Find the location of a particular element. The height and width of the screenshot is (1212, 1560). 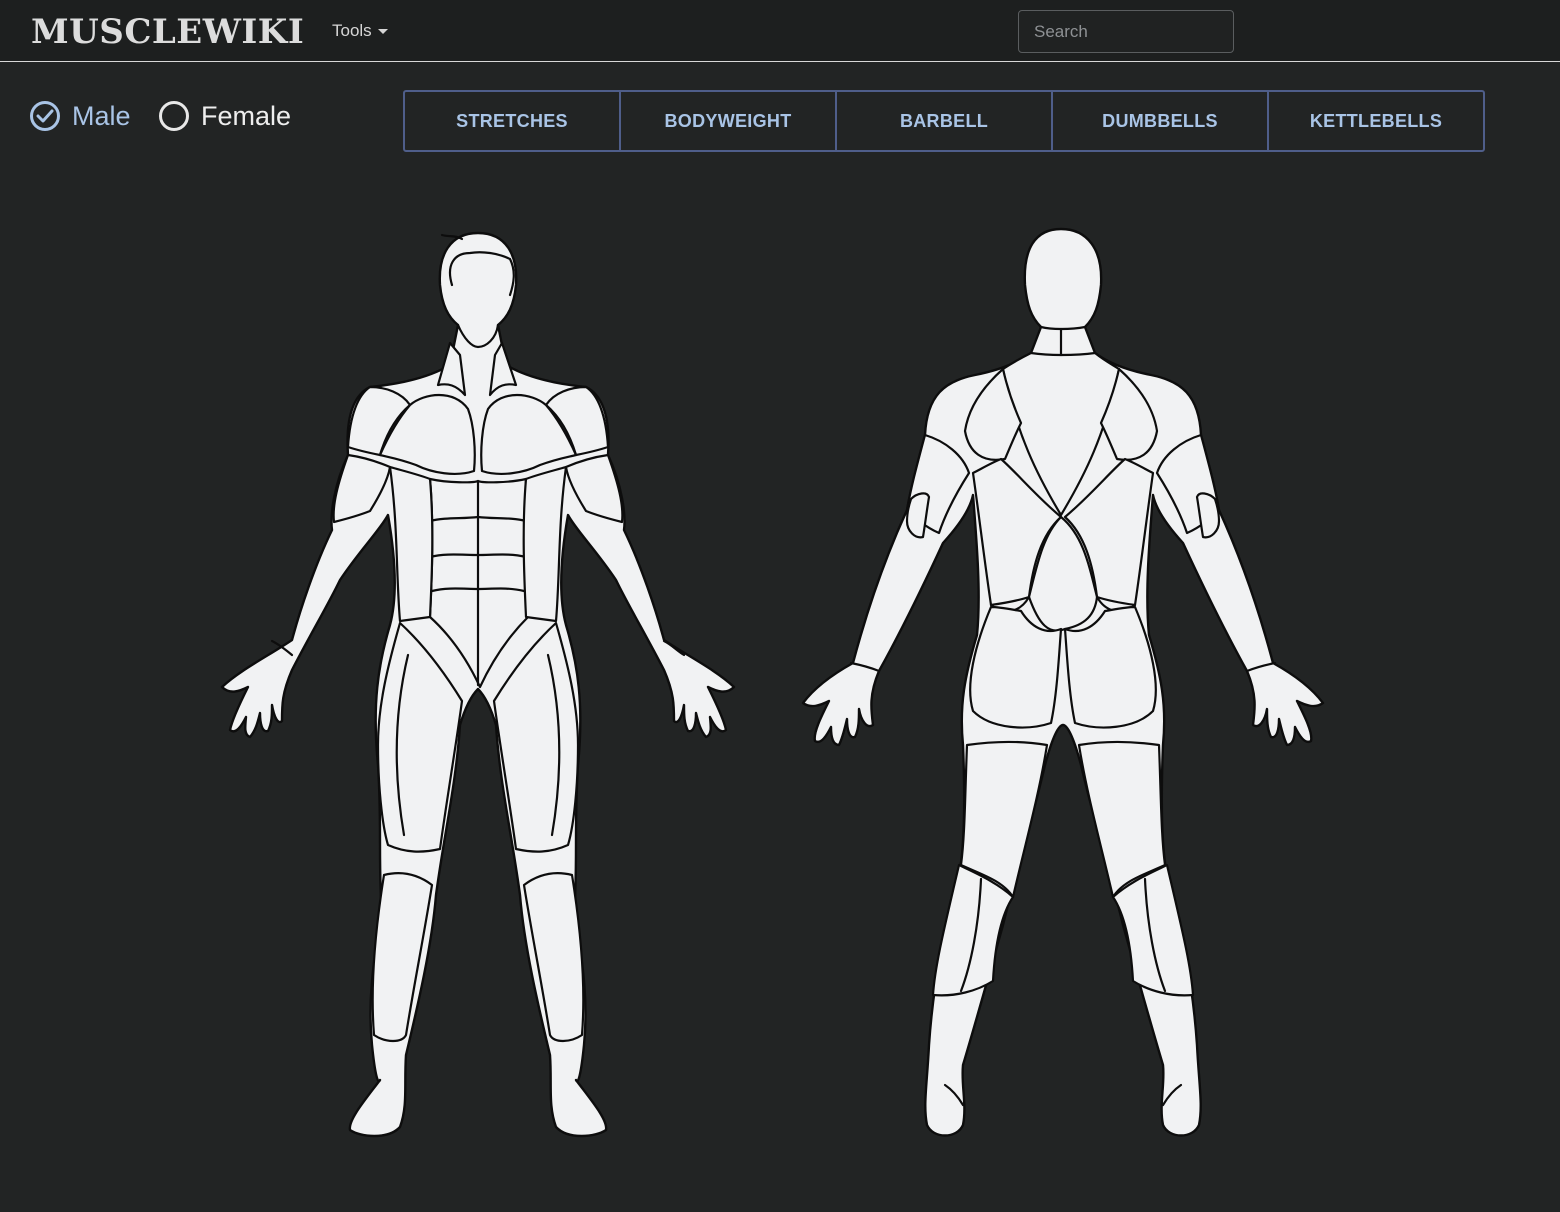

gender-male-label: Male is located at coordinates (101, 116).